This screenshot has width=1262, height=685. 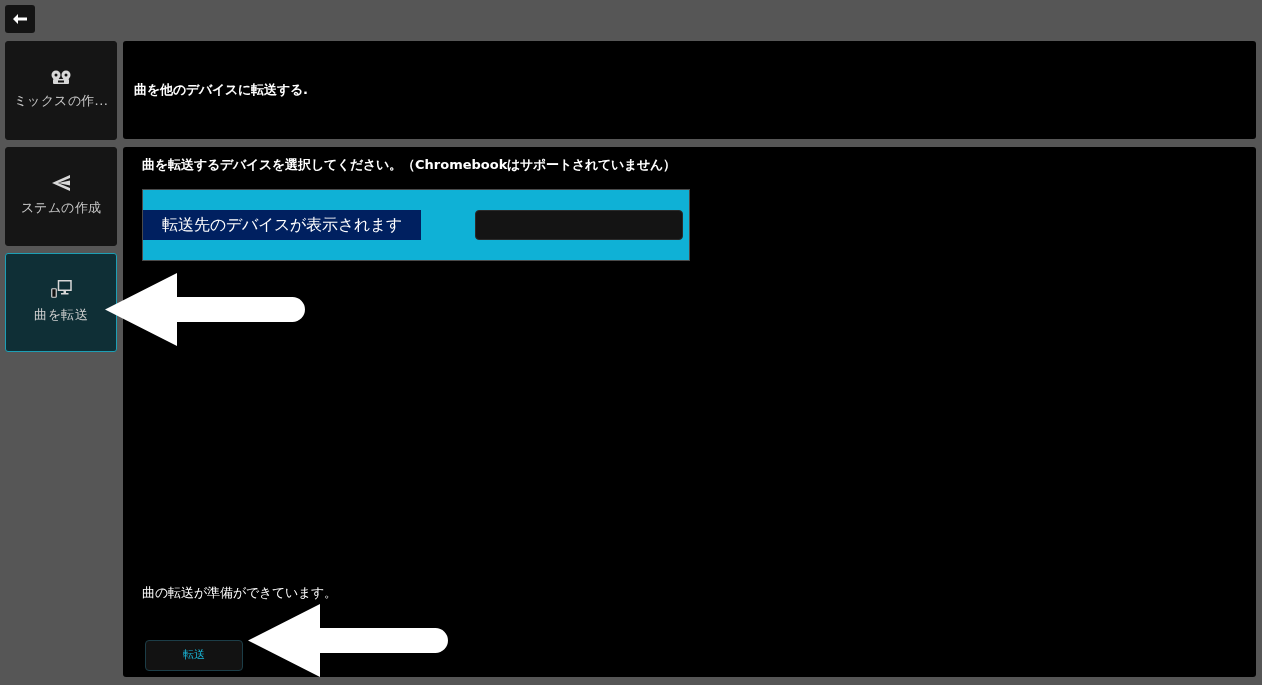 What do you see at coordinates (579, 225) in the screenshot?
I see `device-select-field` at bounding box center [579, 225].